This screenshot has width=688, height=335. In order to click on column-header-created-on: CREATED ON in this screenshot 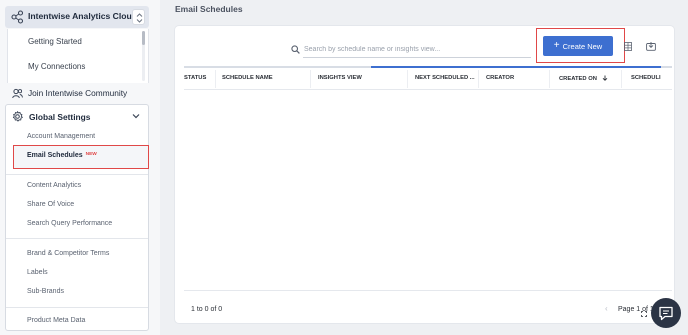, I will do `click(583, 78)`.